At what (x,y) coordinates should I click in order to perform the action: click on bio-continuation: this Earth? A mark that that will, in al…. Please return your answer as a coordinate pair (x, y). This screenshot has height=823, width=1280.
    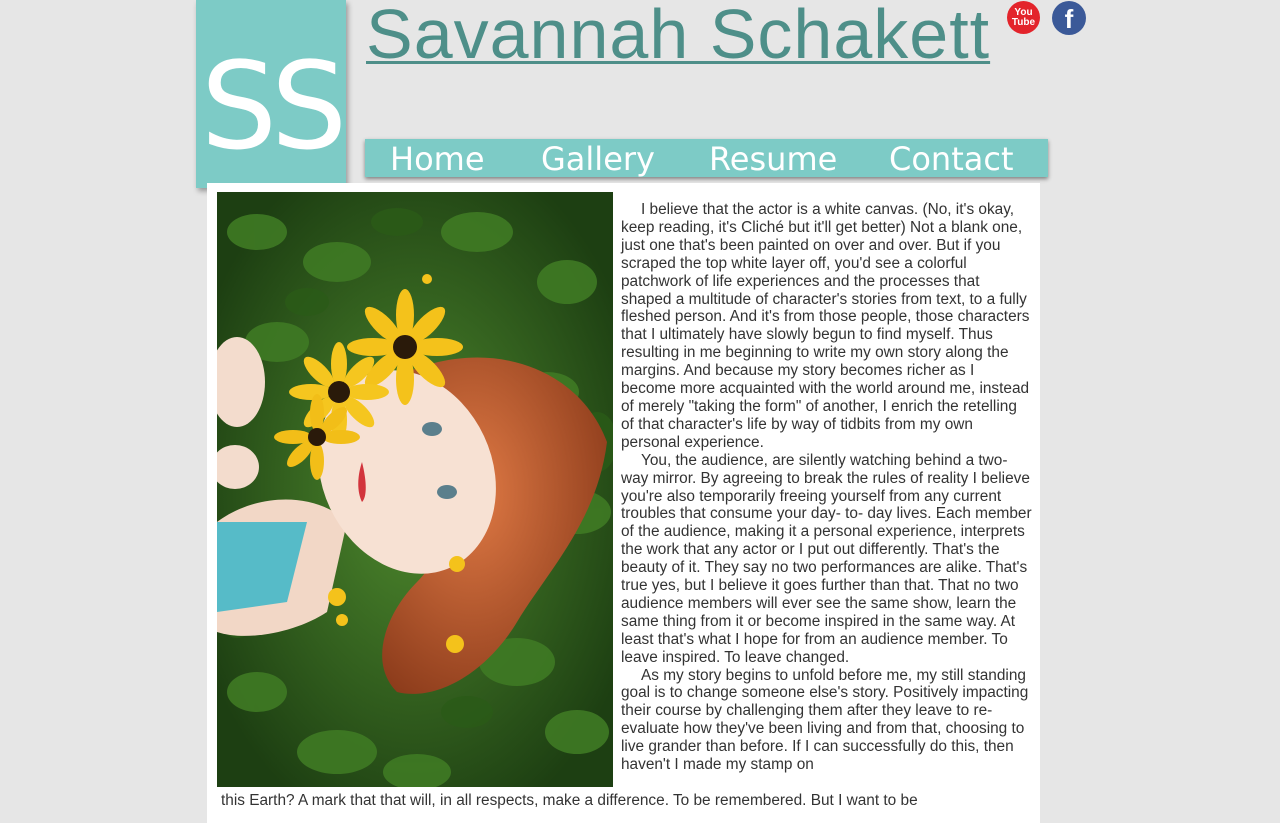
    Looking at the image, I should click on (569, 800).